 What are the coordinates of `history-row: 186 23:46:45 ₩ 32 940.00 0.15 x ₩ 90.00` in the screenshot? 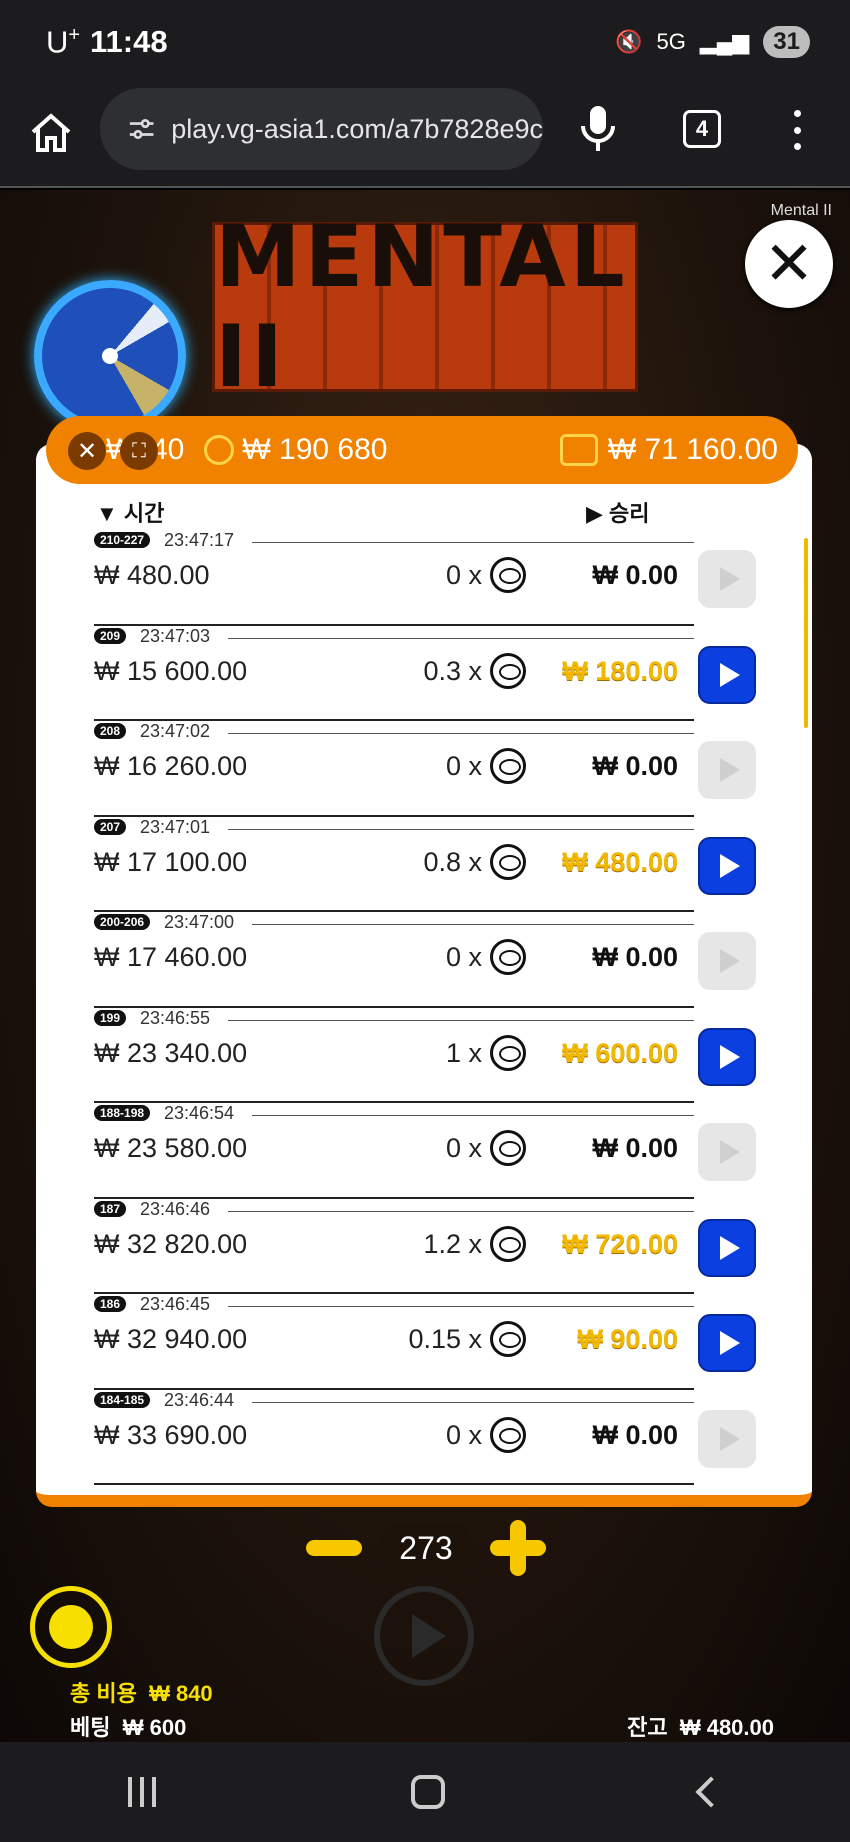 It's located at (424, 1342).